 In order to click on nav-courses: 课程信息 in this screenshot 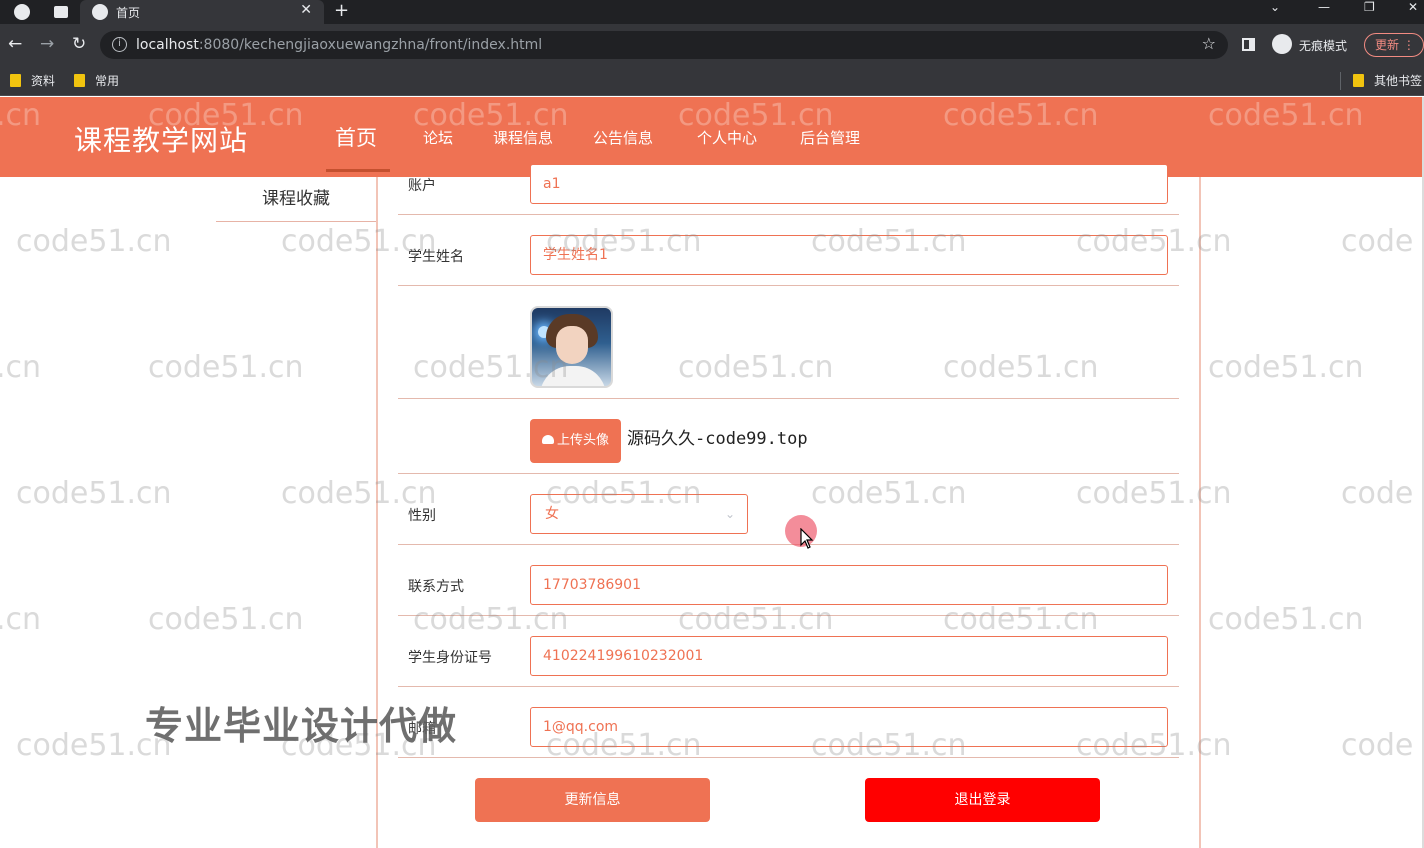, I will do `click(523, 137)`.